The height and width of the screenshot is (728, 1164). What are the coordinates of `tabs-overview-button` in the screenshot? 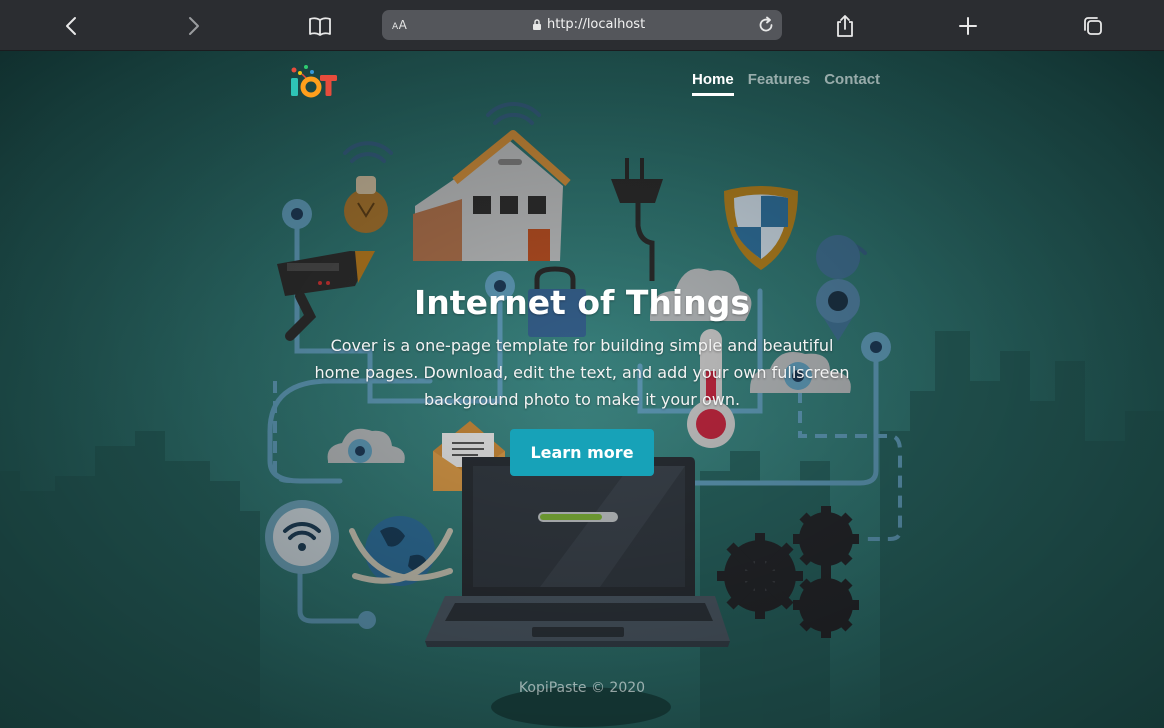 It's located at (1093, 26).